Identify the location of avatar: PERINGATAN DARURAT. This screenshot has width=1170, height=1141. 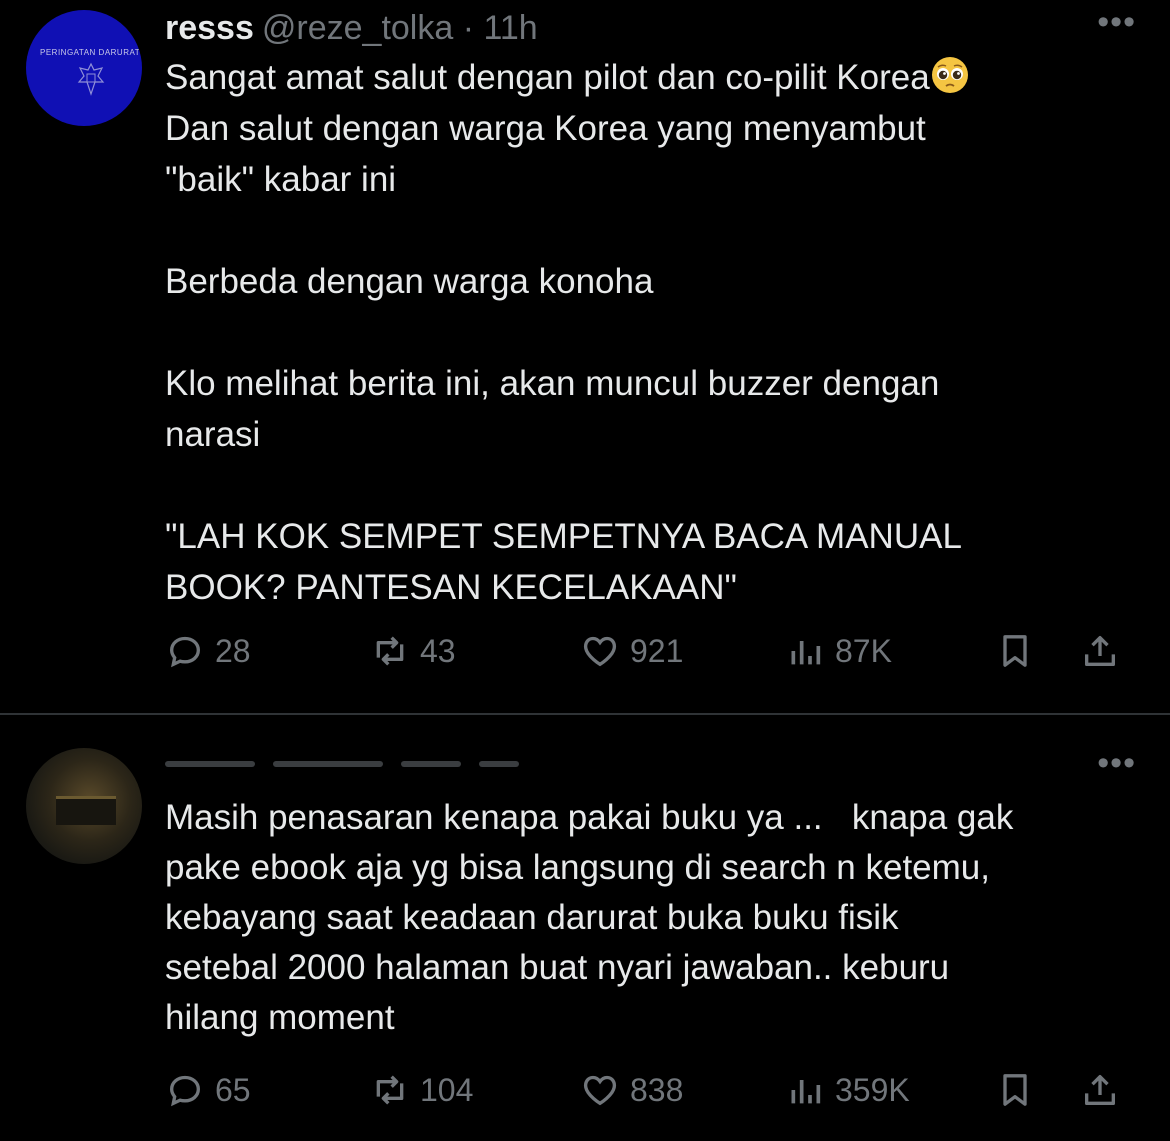
(84, 68).